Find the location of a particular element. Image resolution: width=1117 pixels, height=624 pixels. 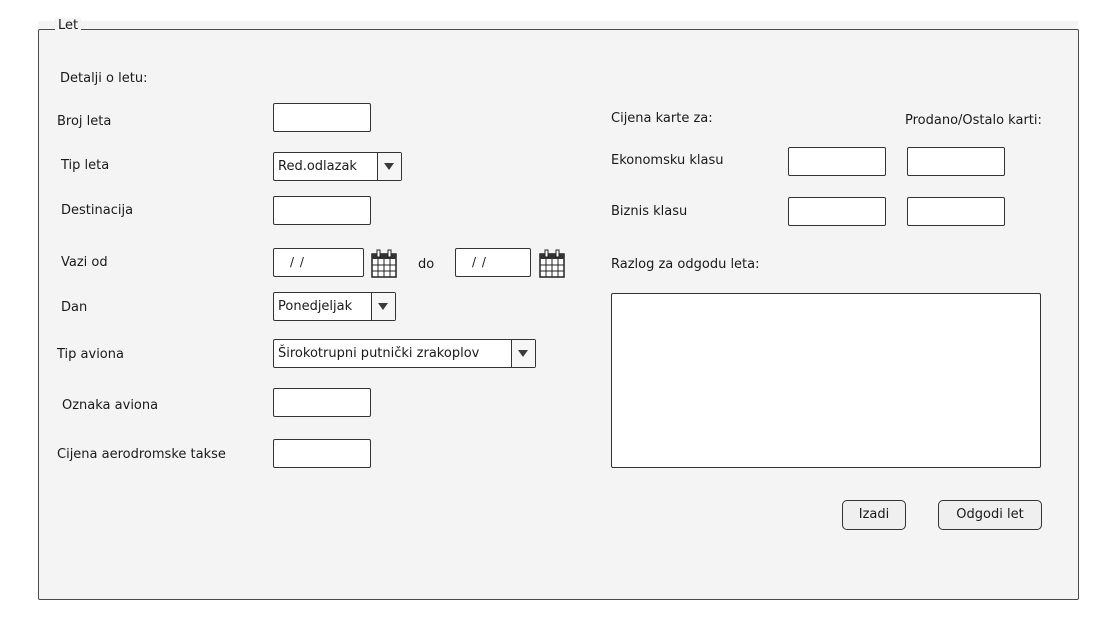

destinacija-input is located at coordinates (322, 210).